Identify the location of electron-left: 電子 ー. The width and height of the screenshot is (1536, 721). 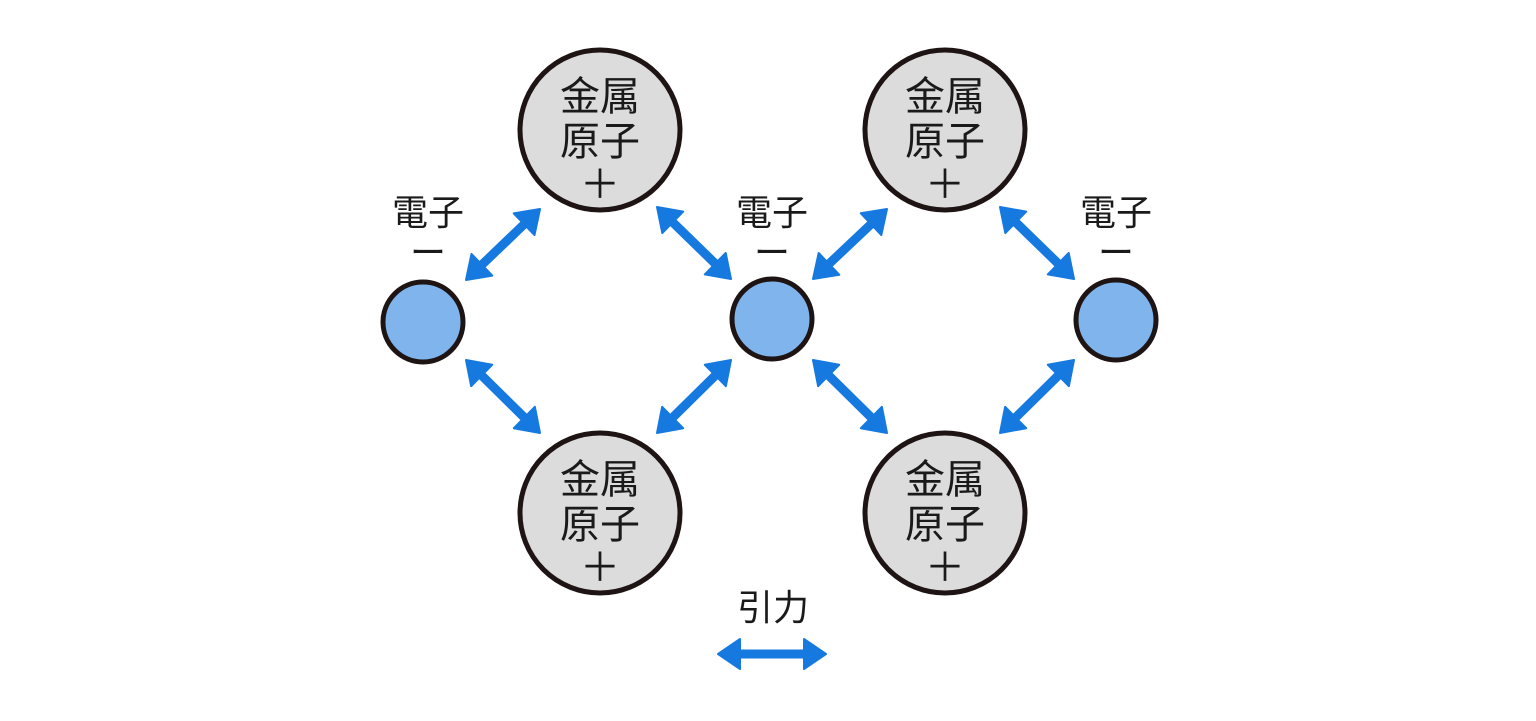
(423, 279).